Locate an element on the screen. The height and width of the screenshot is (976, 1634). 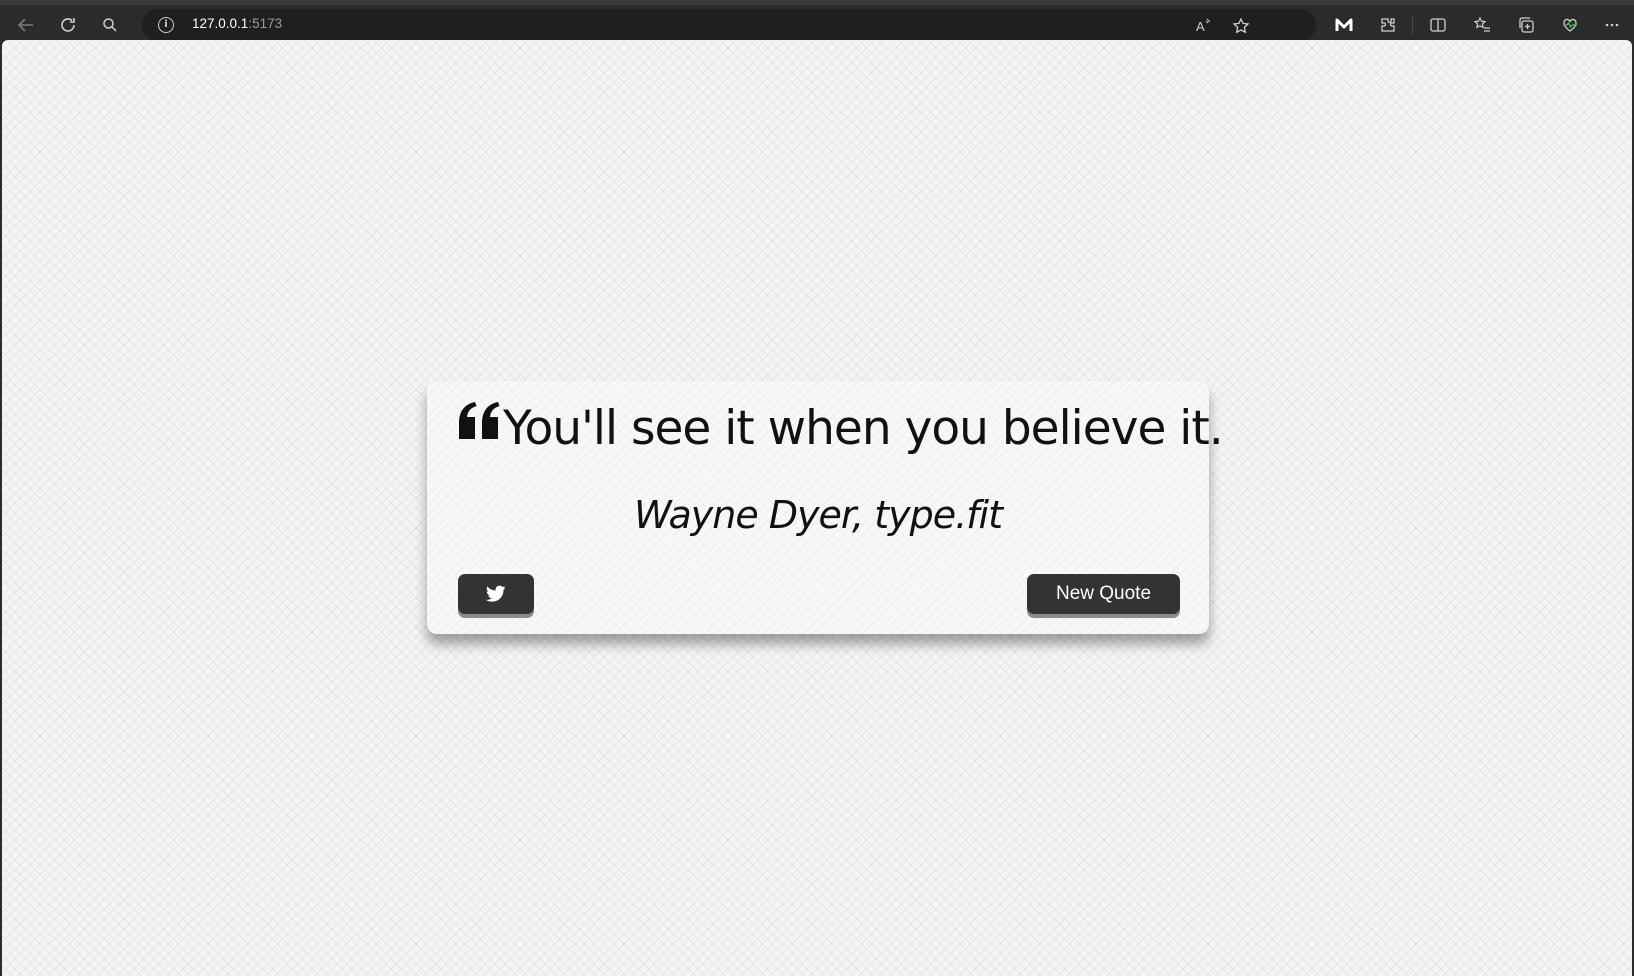
read-aloud-icon: A is located at coordinates (1203, 26).